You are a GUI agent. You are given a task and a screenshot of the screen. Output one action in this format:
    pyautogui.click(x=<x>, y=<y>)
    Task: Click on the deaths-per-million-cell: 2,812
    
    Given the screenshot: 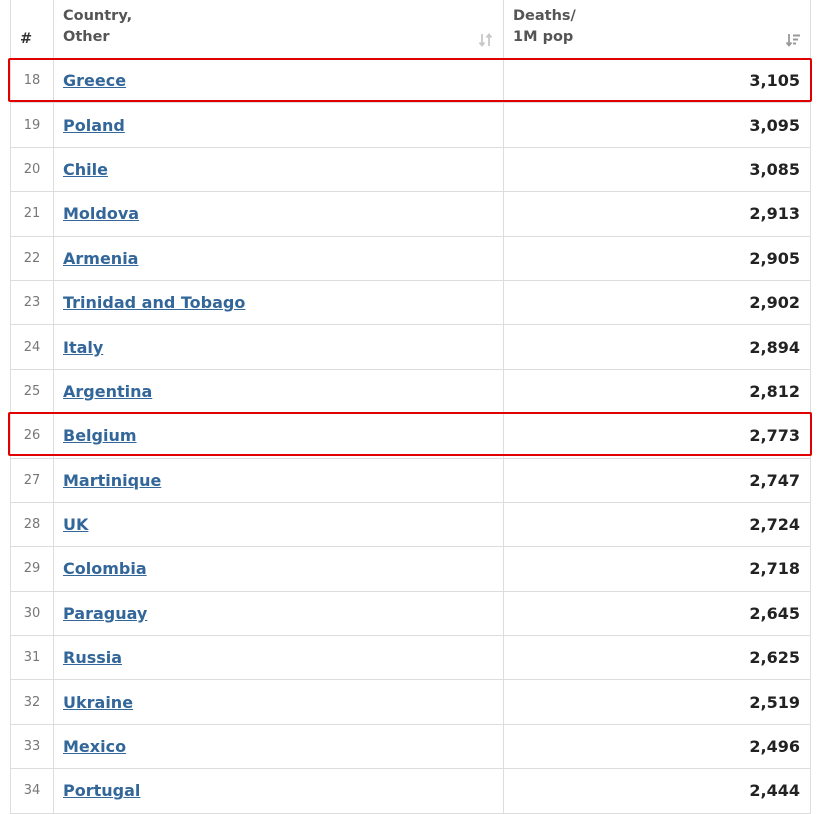 What is the action you would take?
    pyautogui.click(x=657, y=391)
    